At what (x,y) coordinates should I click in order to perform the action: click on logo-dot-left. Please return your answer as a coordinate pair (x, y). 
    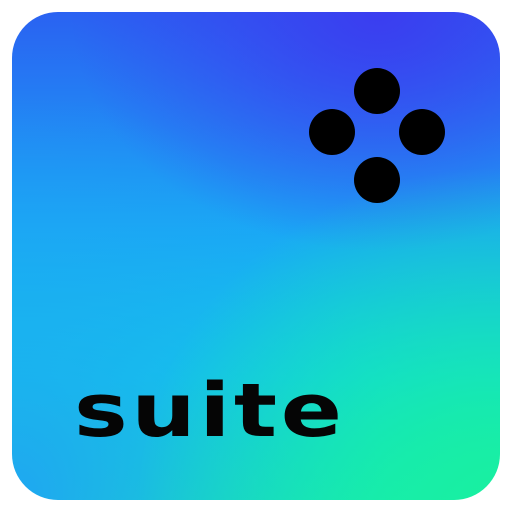
    Looking at the image, I should click on (332, 132).